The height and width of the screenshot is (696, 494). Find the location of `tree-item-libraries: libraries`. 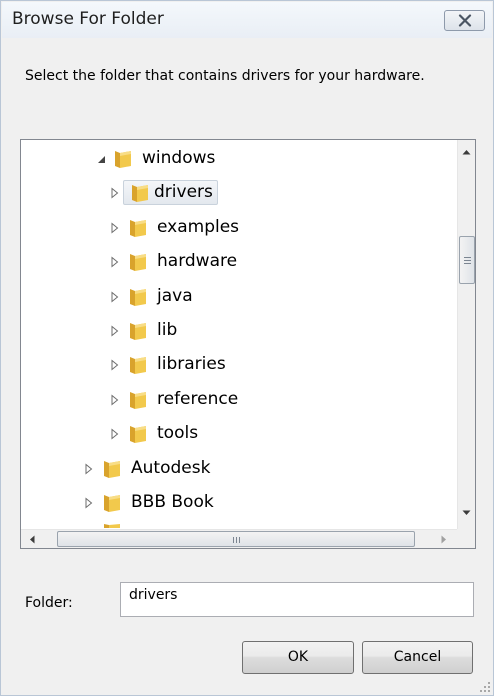

tree-item-libraries: libraries is located at coordinates (171, 365).